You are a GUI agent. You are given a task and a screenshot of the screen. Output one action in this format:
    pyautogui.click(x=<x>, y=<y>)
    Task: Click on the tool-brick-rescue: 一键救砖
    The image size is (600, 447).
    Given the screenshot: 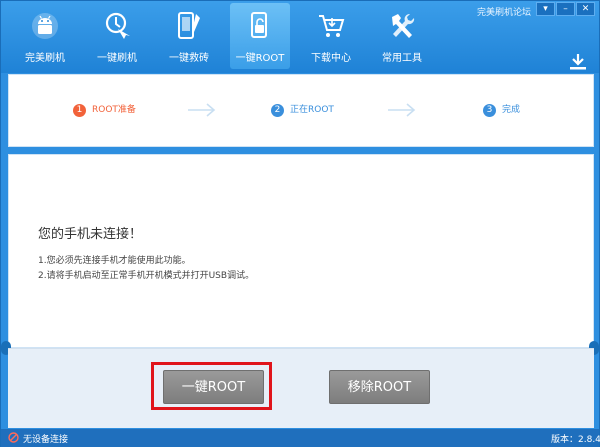 What is the action you would take?
    pyautogui.click(x=189, y=36)
    